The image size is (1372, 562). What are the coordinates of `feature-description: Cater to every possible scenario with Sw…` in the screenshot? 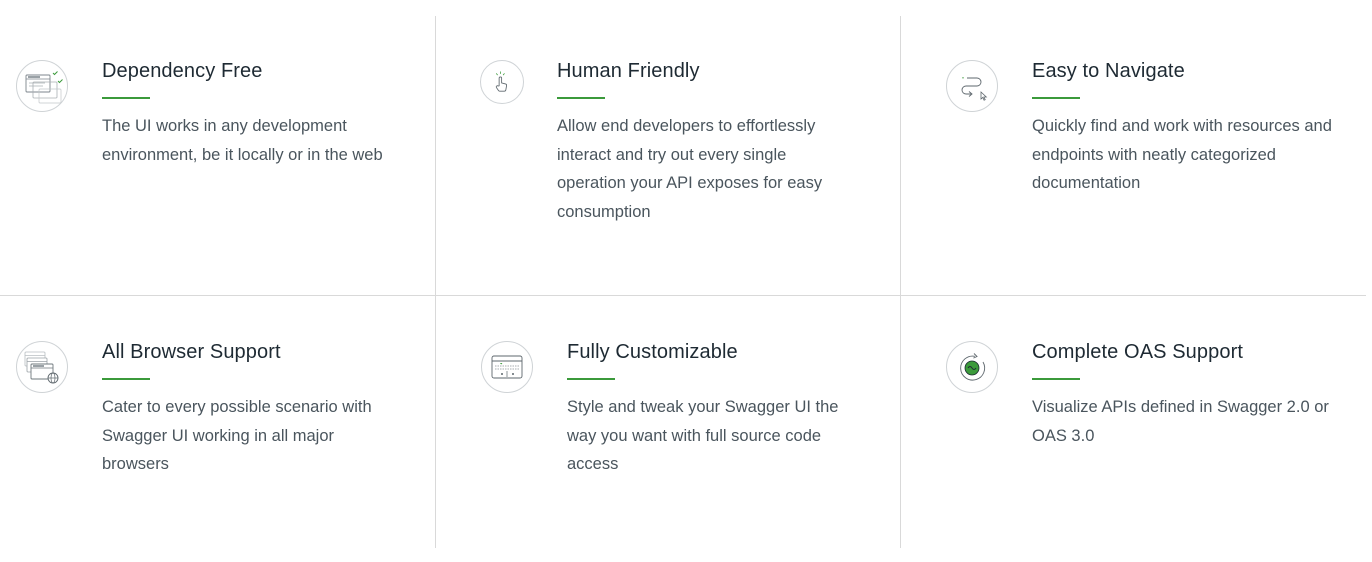 It's located at (237, 435).